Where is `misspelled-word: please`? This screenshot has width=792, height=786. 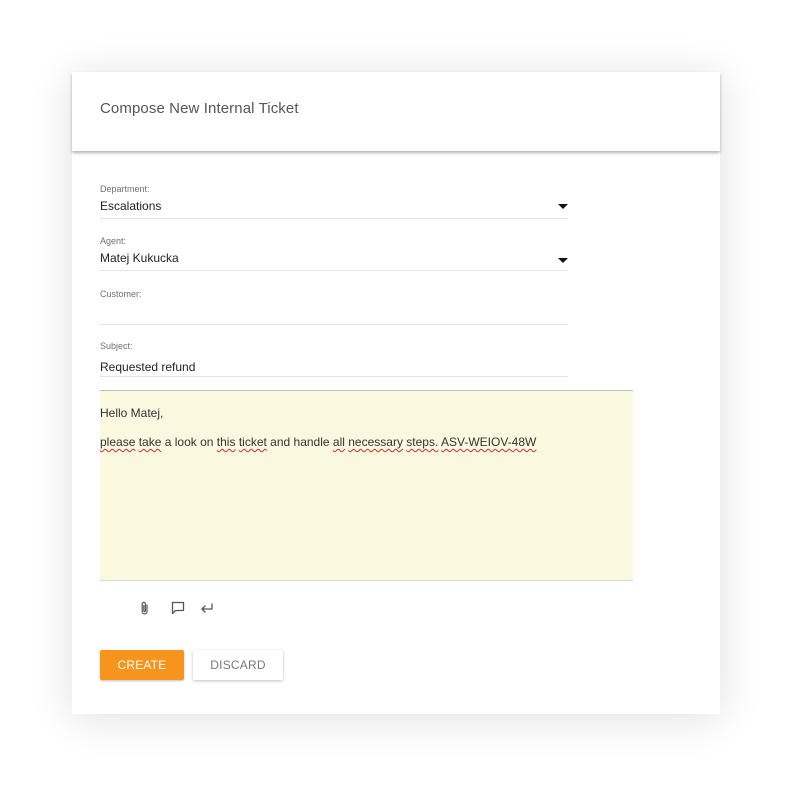
misspelled-word: please is located at coordinates (118, 442).